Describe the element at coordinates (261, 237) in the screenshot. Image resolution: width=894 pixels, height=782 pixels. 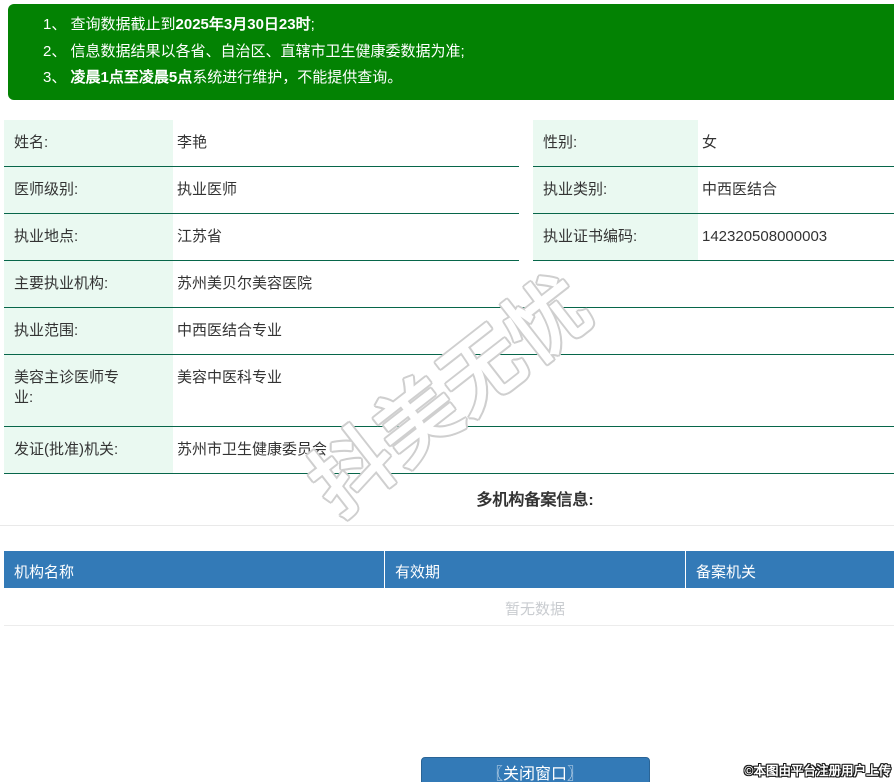
I see `table-row: 执业地点: 江苏省` at that location.